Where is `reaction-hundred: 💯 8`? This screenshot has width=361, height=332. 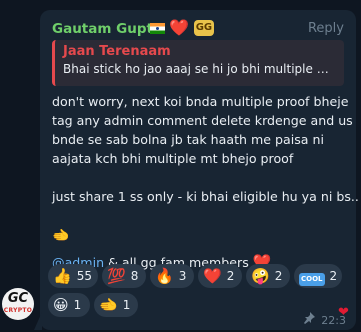
reaction-hundred: 💯 8 is located at coordinates (124, 276).